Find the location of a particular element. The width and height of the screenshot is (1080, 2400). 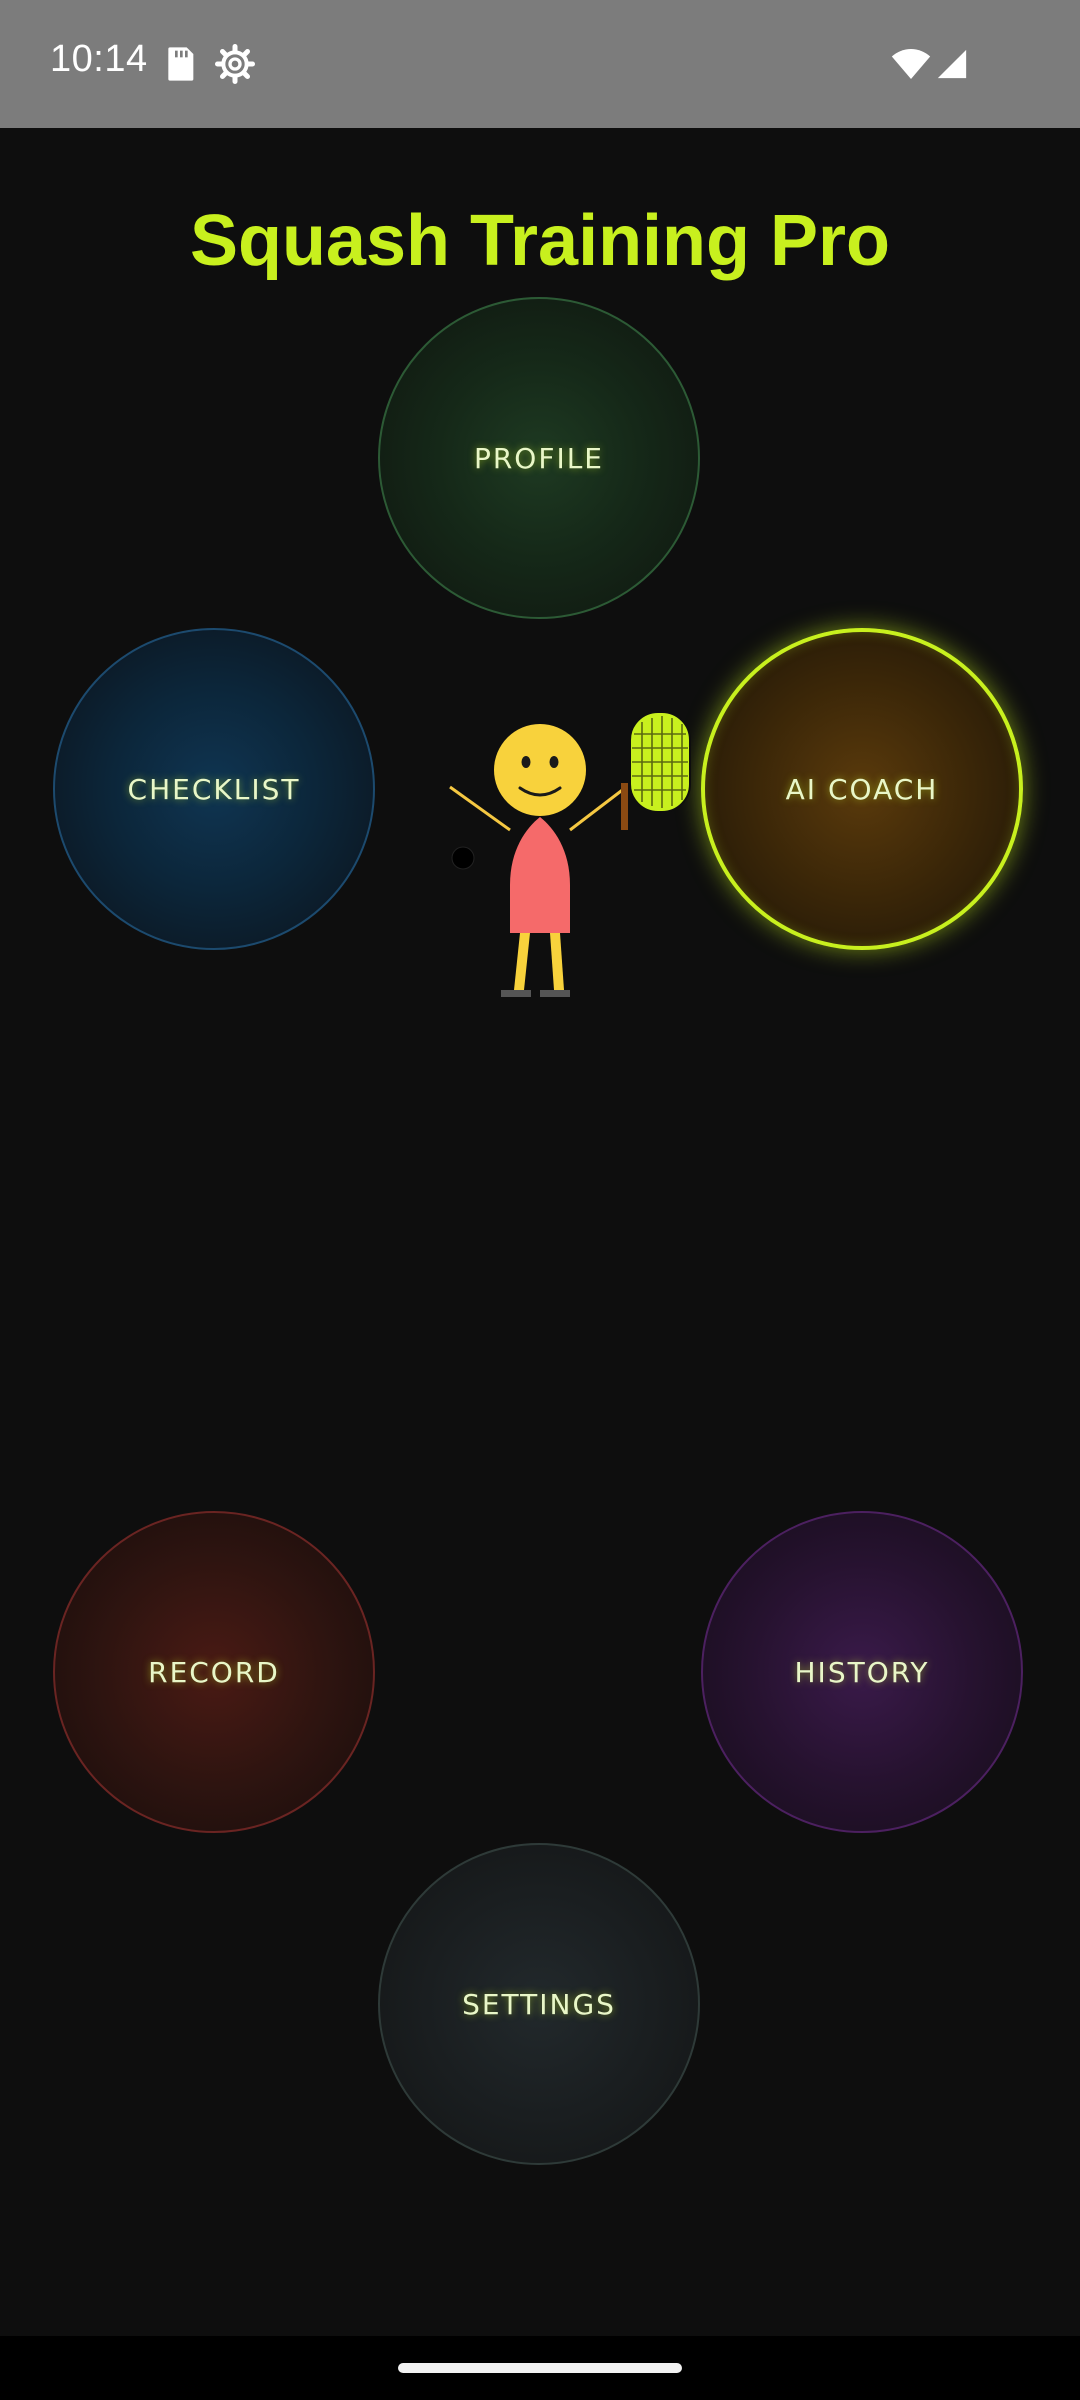

settings-label: SETTINGS is located at coordinates (539, 2004).